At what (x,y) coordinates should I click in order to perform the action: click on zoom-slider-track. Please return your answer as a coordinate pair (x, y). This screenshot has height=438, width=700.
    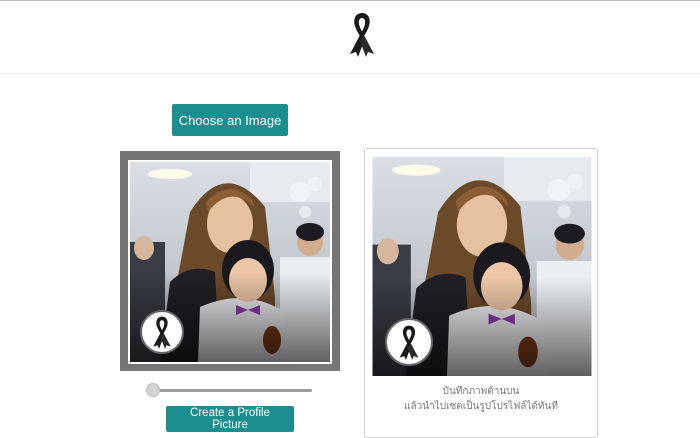
    Looking at the image, I should click on (231, 390).